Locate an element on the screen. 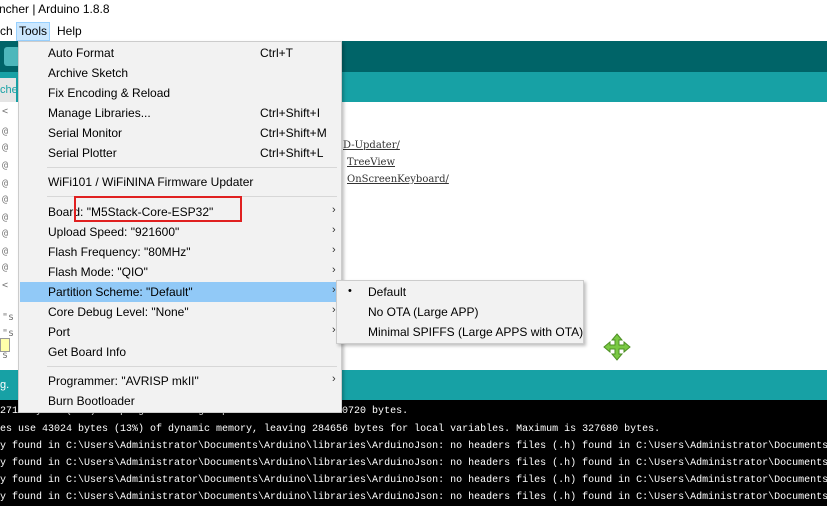  menu-sketch: ch is located at coordinates (7, 31).